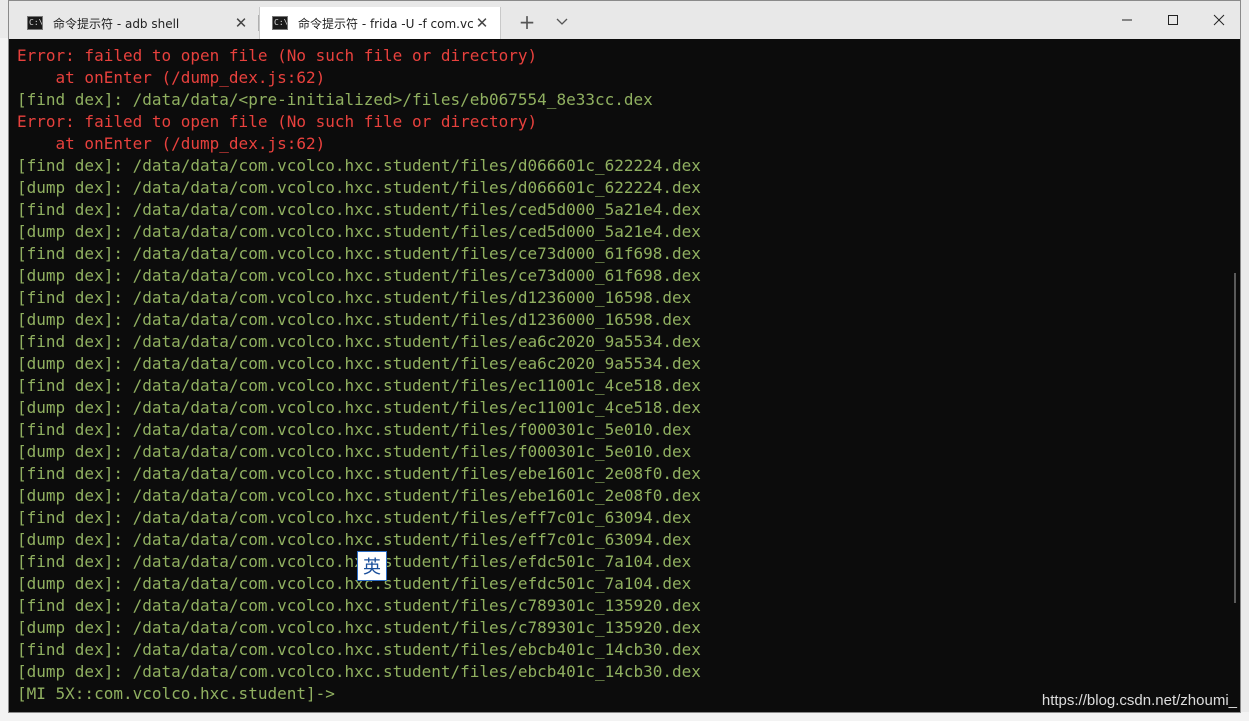 Image resolution: width=1249 pixels, height=721 pixels. I want to click on scrollbar-thumb, so click(1235, 438).